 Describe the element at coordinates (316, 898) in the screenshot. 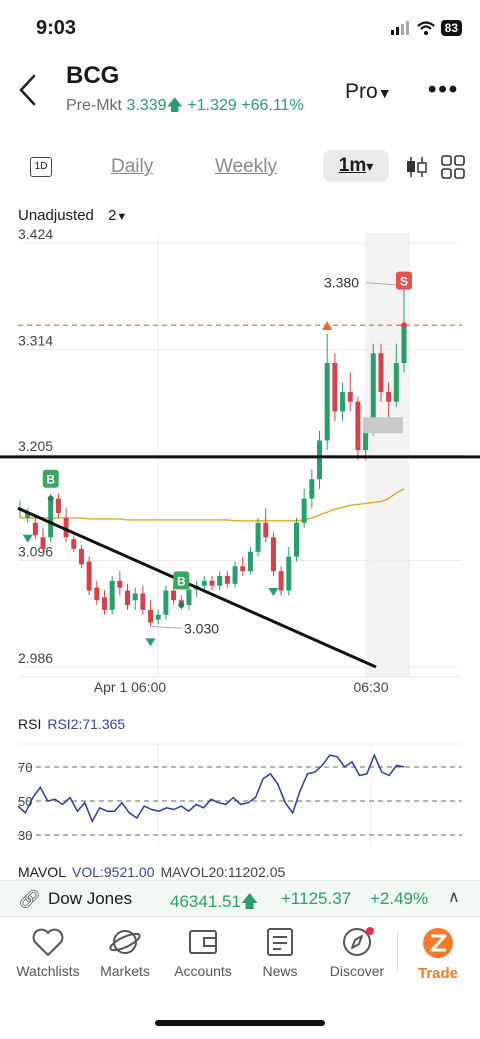

I see `index-change: +1125.37` at that location.